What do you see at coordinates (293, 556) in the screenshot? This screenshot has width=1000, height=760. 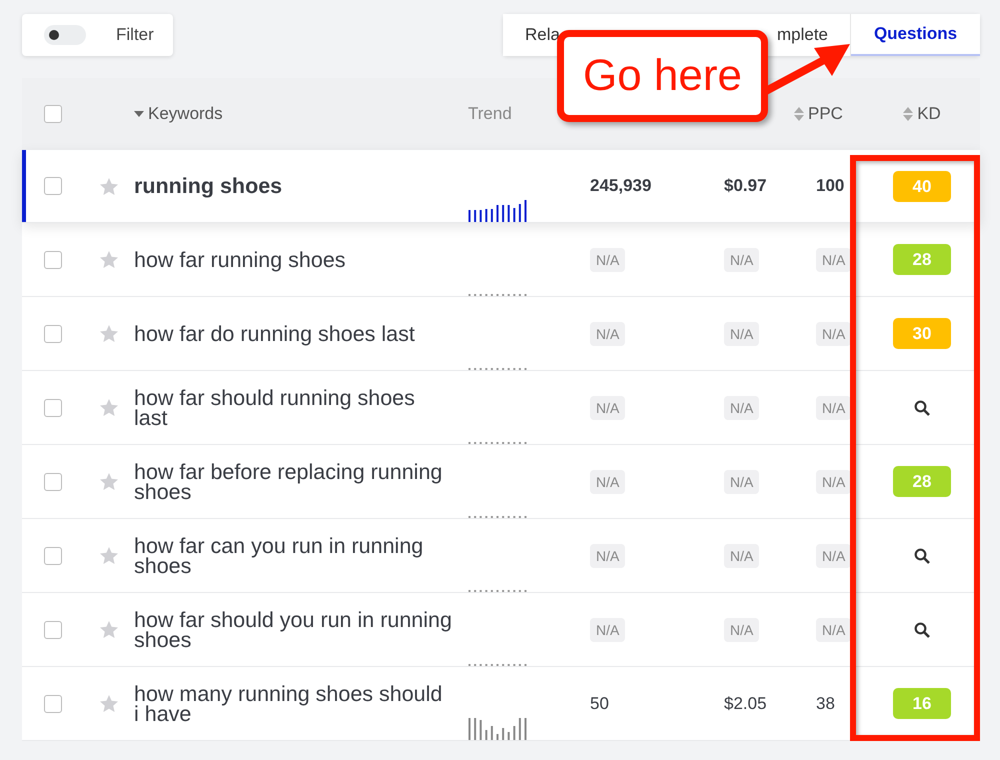 I see `keyword-text: how far can you run in running shoes` at bounding box center [293, 556].